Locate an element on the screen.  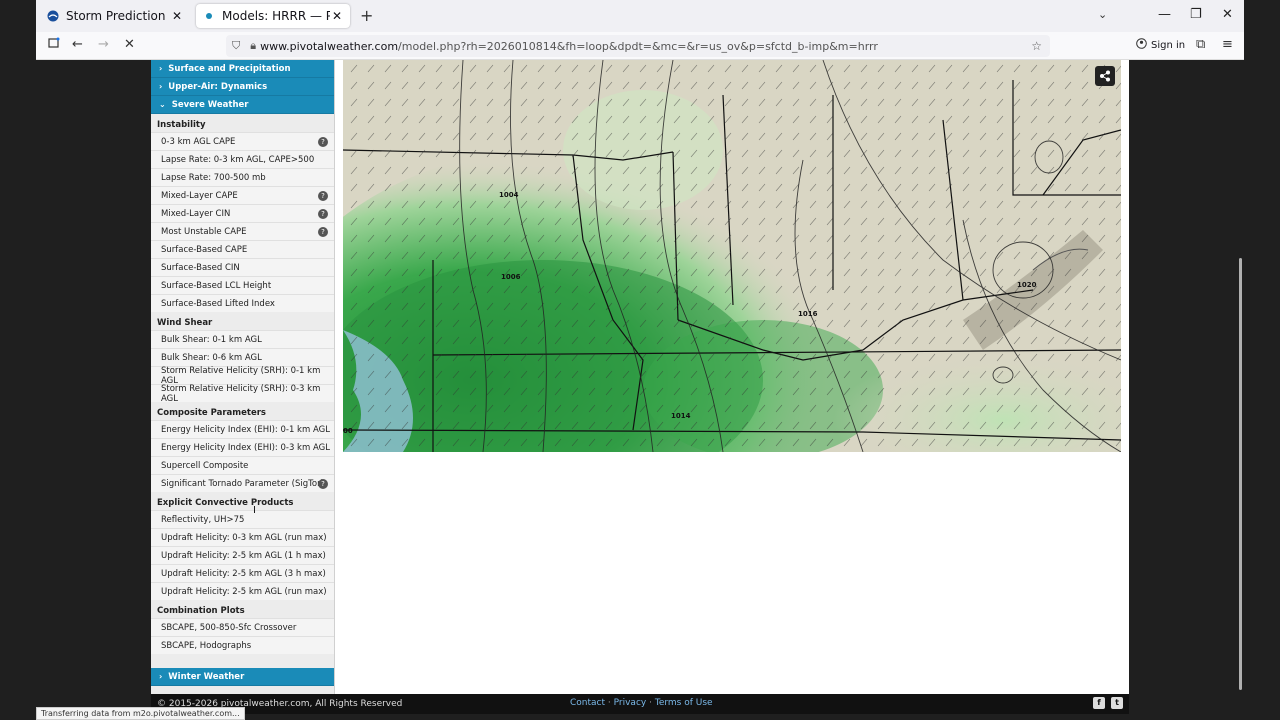
menu-icon: ≡ is located at coordinates (1227, 44).